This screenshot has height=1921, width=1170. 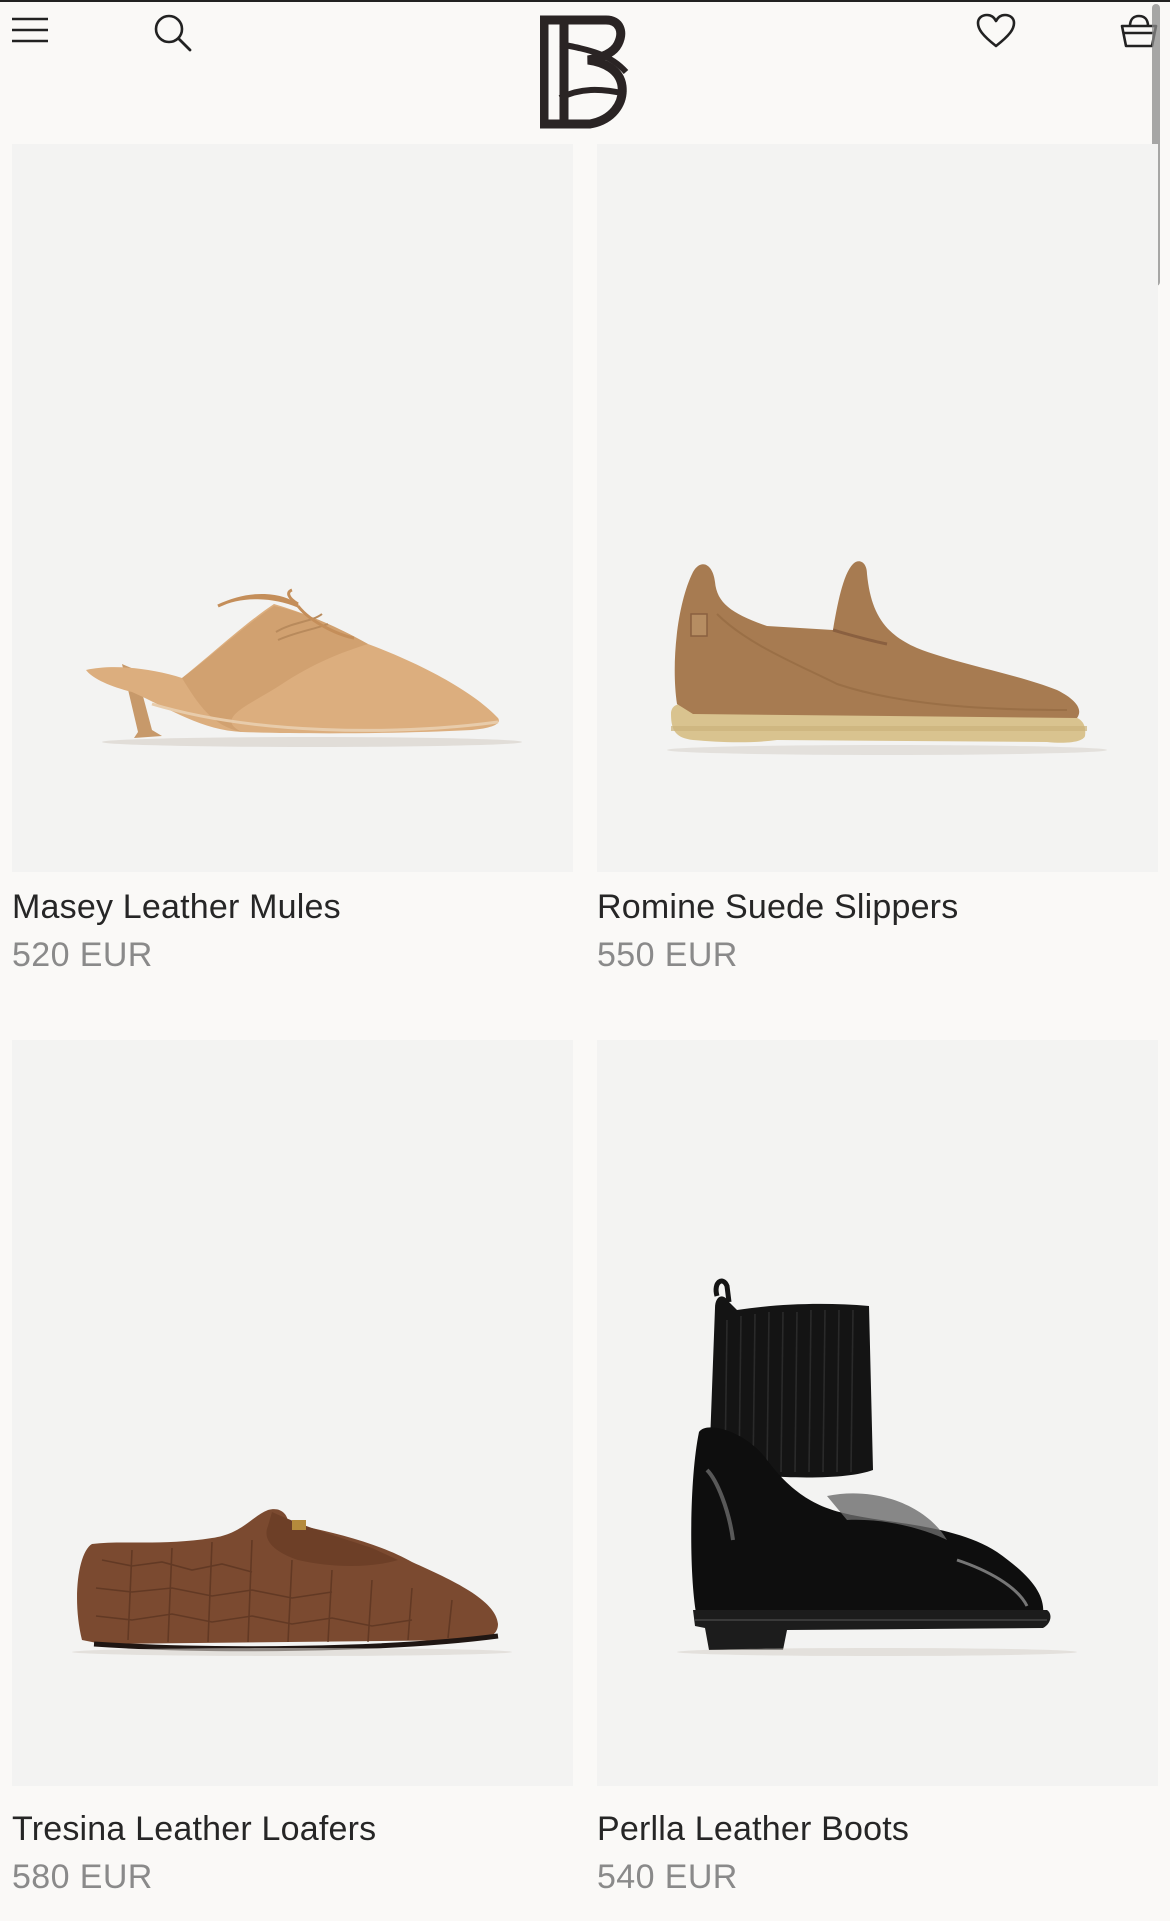 I want to click on product-price: 520 EUR, so click(x=82, y=955).